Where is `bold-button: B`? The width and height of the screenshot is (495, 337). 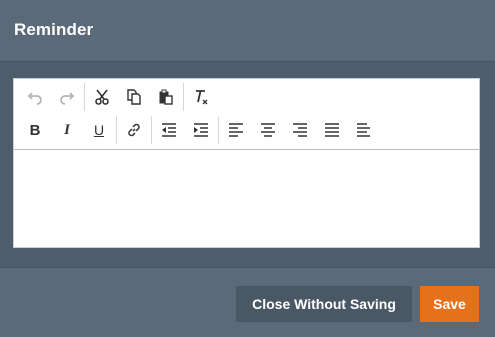 bold-button: B is located at coordinates (35, 130).